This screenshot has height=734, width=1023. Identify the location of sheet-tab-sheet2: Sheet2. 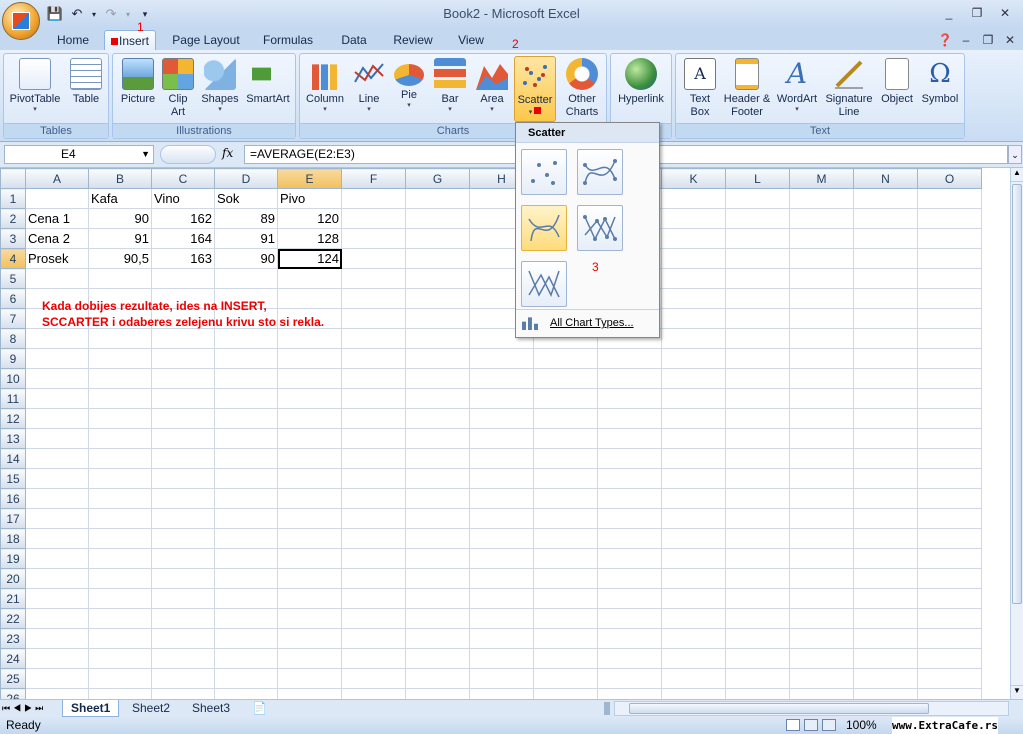
(151, 708).